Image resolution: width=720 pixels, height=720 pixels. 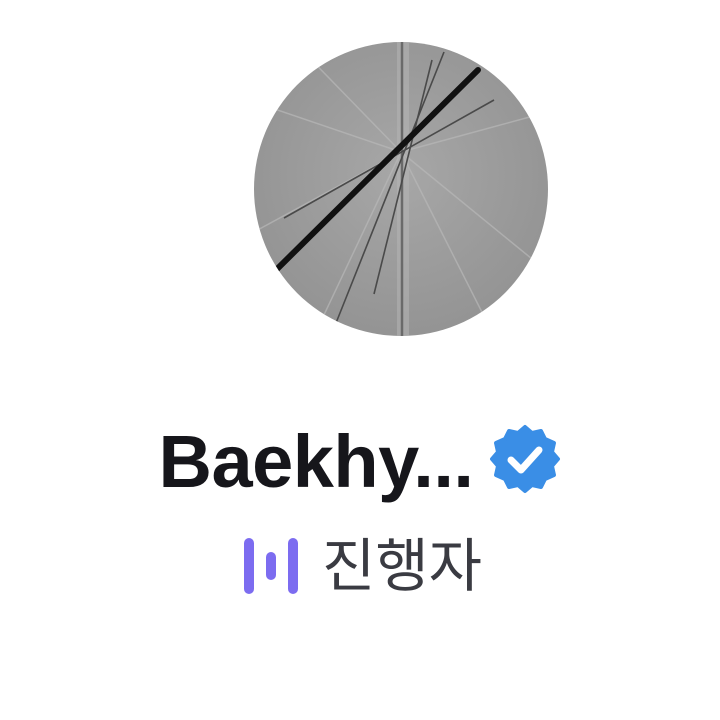 What do you see at coordinates (525, 459) in the screenshot?
I see `verified-badge-icon` at bounding box center [525, 459].